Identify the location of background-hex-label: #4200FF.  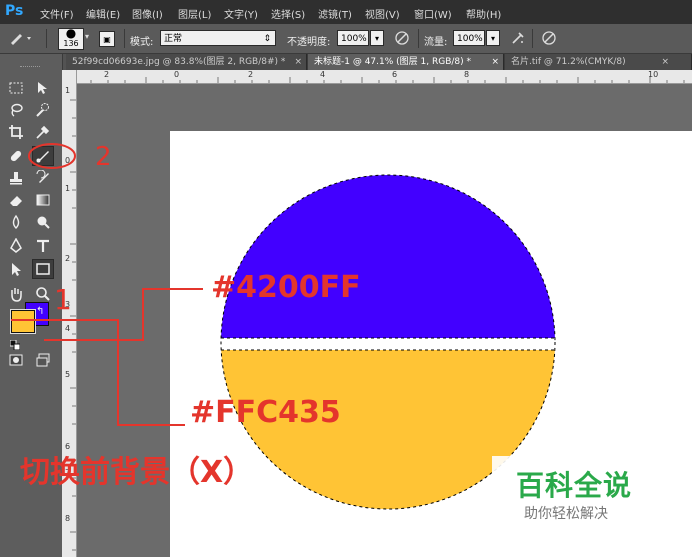
(286, 287).